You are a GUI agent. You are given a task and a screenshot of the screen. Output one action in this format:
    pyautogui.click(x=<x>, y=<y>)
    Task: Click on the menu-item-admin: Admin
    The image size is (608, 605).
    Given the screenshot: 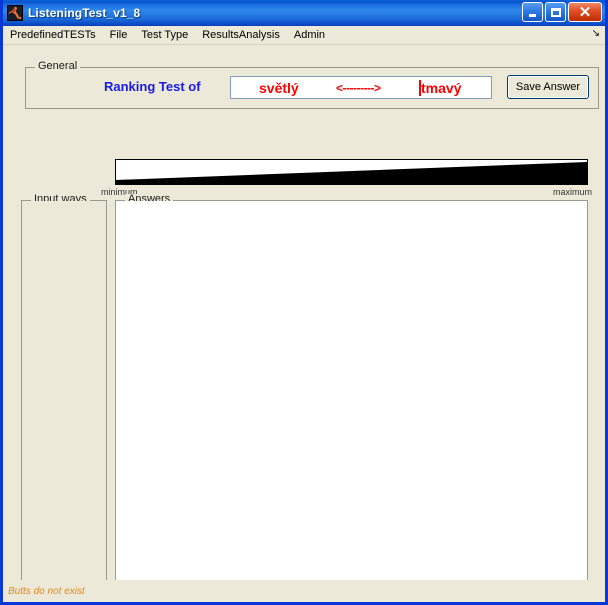 What is the action you would take?
    pyautogui.click(x=309, y=35)
    